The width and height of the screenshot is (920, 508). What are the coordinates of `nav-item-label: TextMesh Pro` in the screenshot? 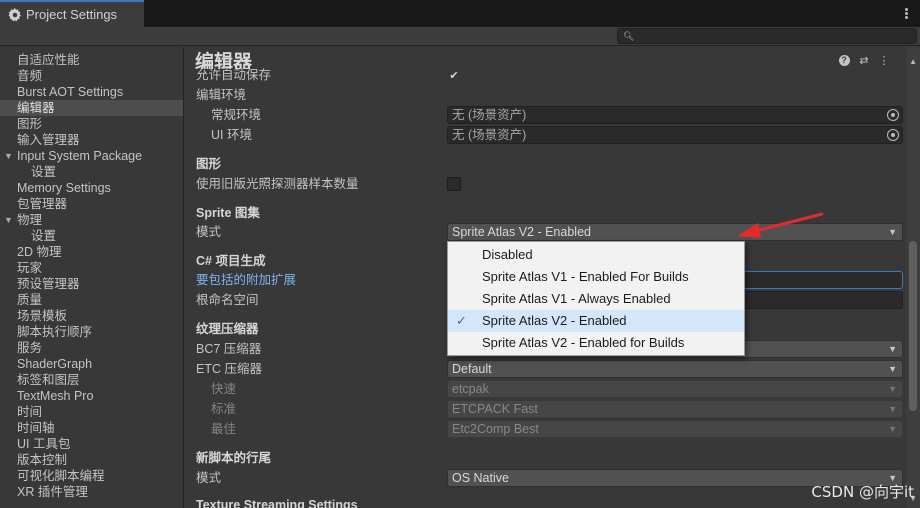 It's located at (55, 396).